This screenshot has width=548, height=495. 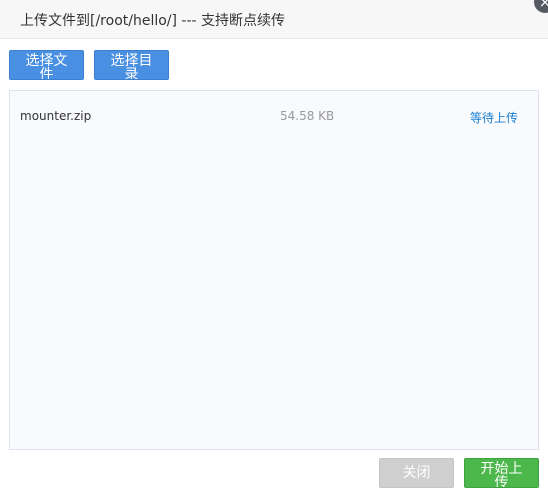 I want to click on select-files-button: 选择文件, so click(x=46, y=65).